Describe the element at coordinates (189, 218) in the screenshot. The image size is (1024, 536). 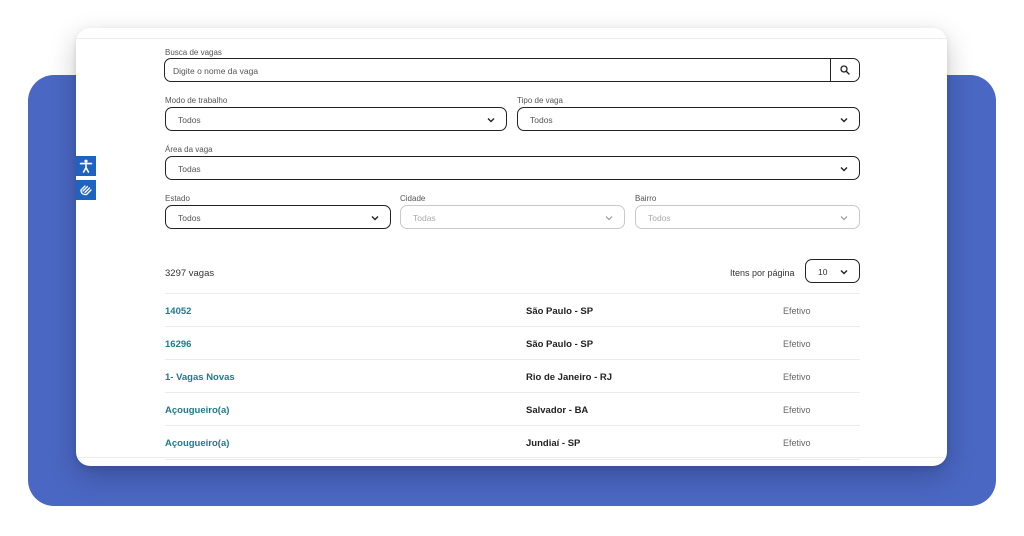
I see `state-value: Todos` at that location.